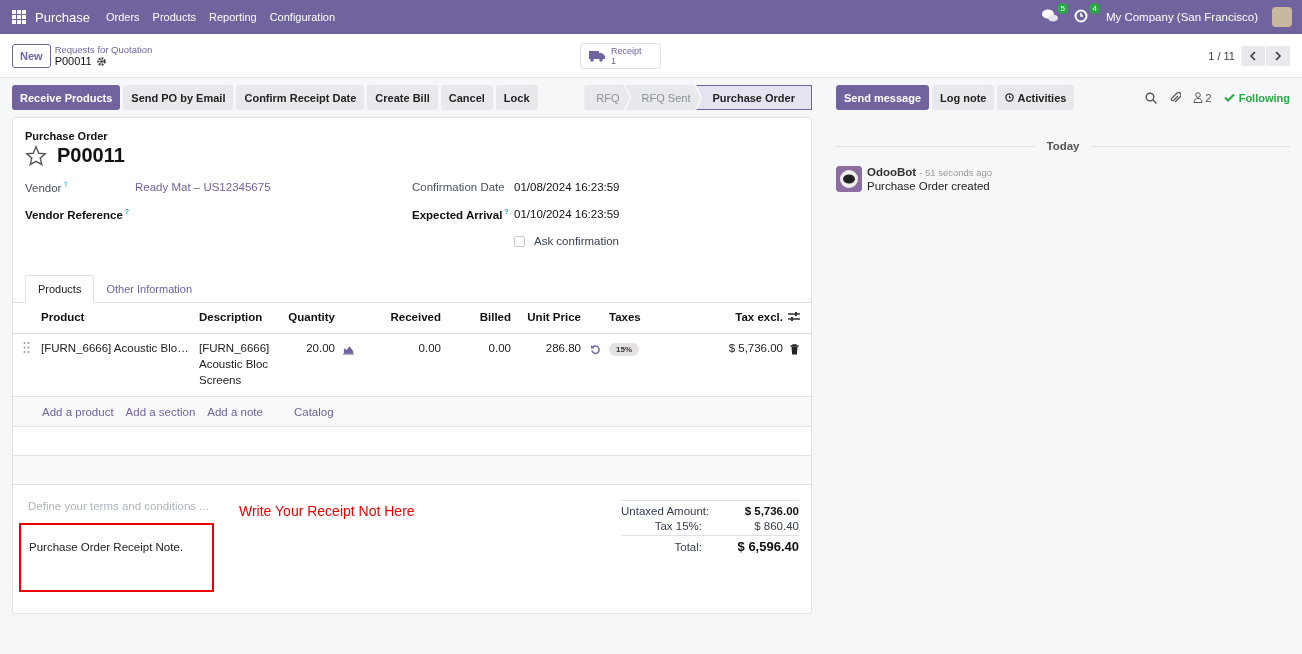 This screenshot has width=1302, height=654. What do you see at coordinates (688, 546) in the screenshot?
I see `total-label: Total:` at bounding box center [688, 546].